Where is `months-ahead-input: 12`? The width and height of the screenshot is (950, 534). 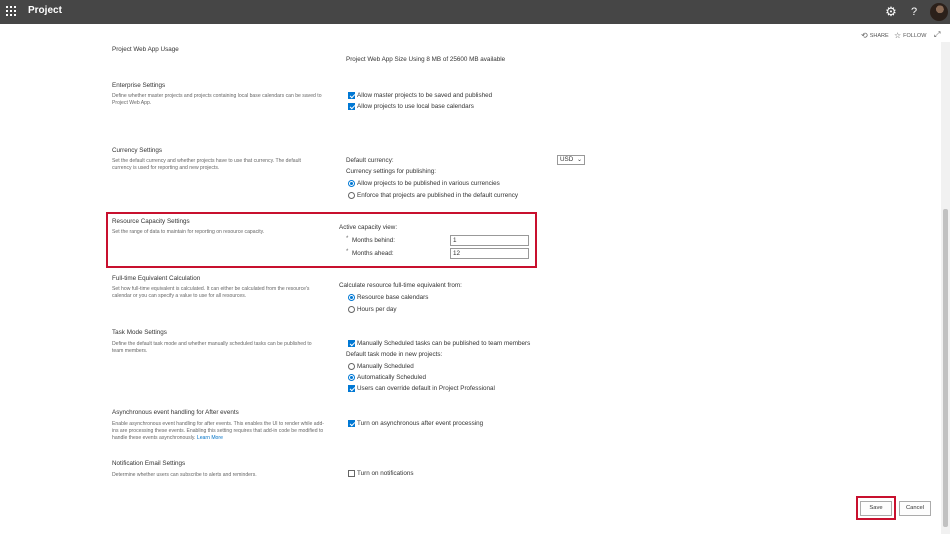 months-ahead-input: 12 is located at coordinates (489, 253).